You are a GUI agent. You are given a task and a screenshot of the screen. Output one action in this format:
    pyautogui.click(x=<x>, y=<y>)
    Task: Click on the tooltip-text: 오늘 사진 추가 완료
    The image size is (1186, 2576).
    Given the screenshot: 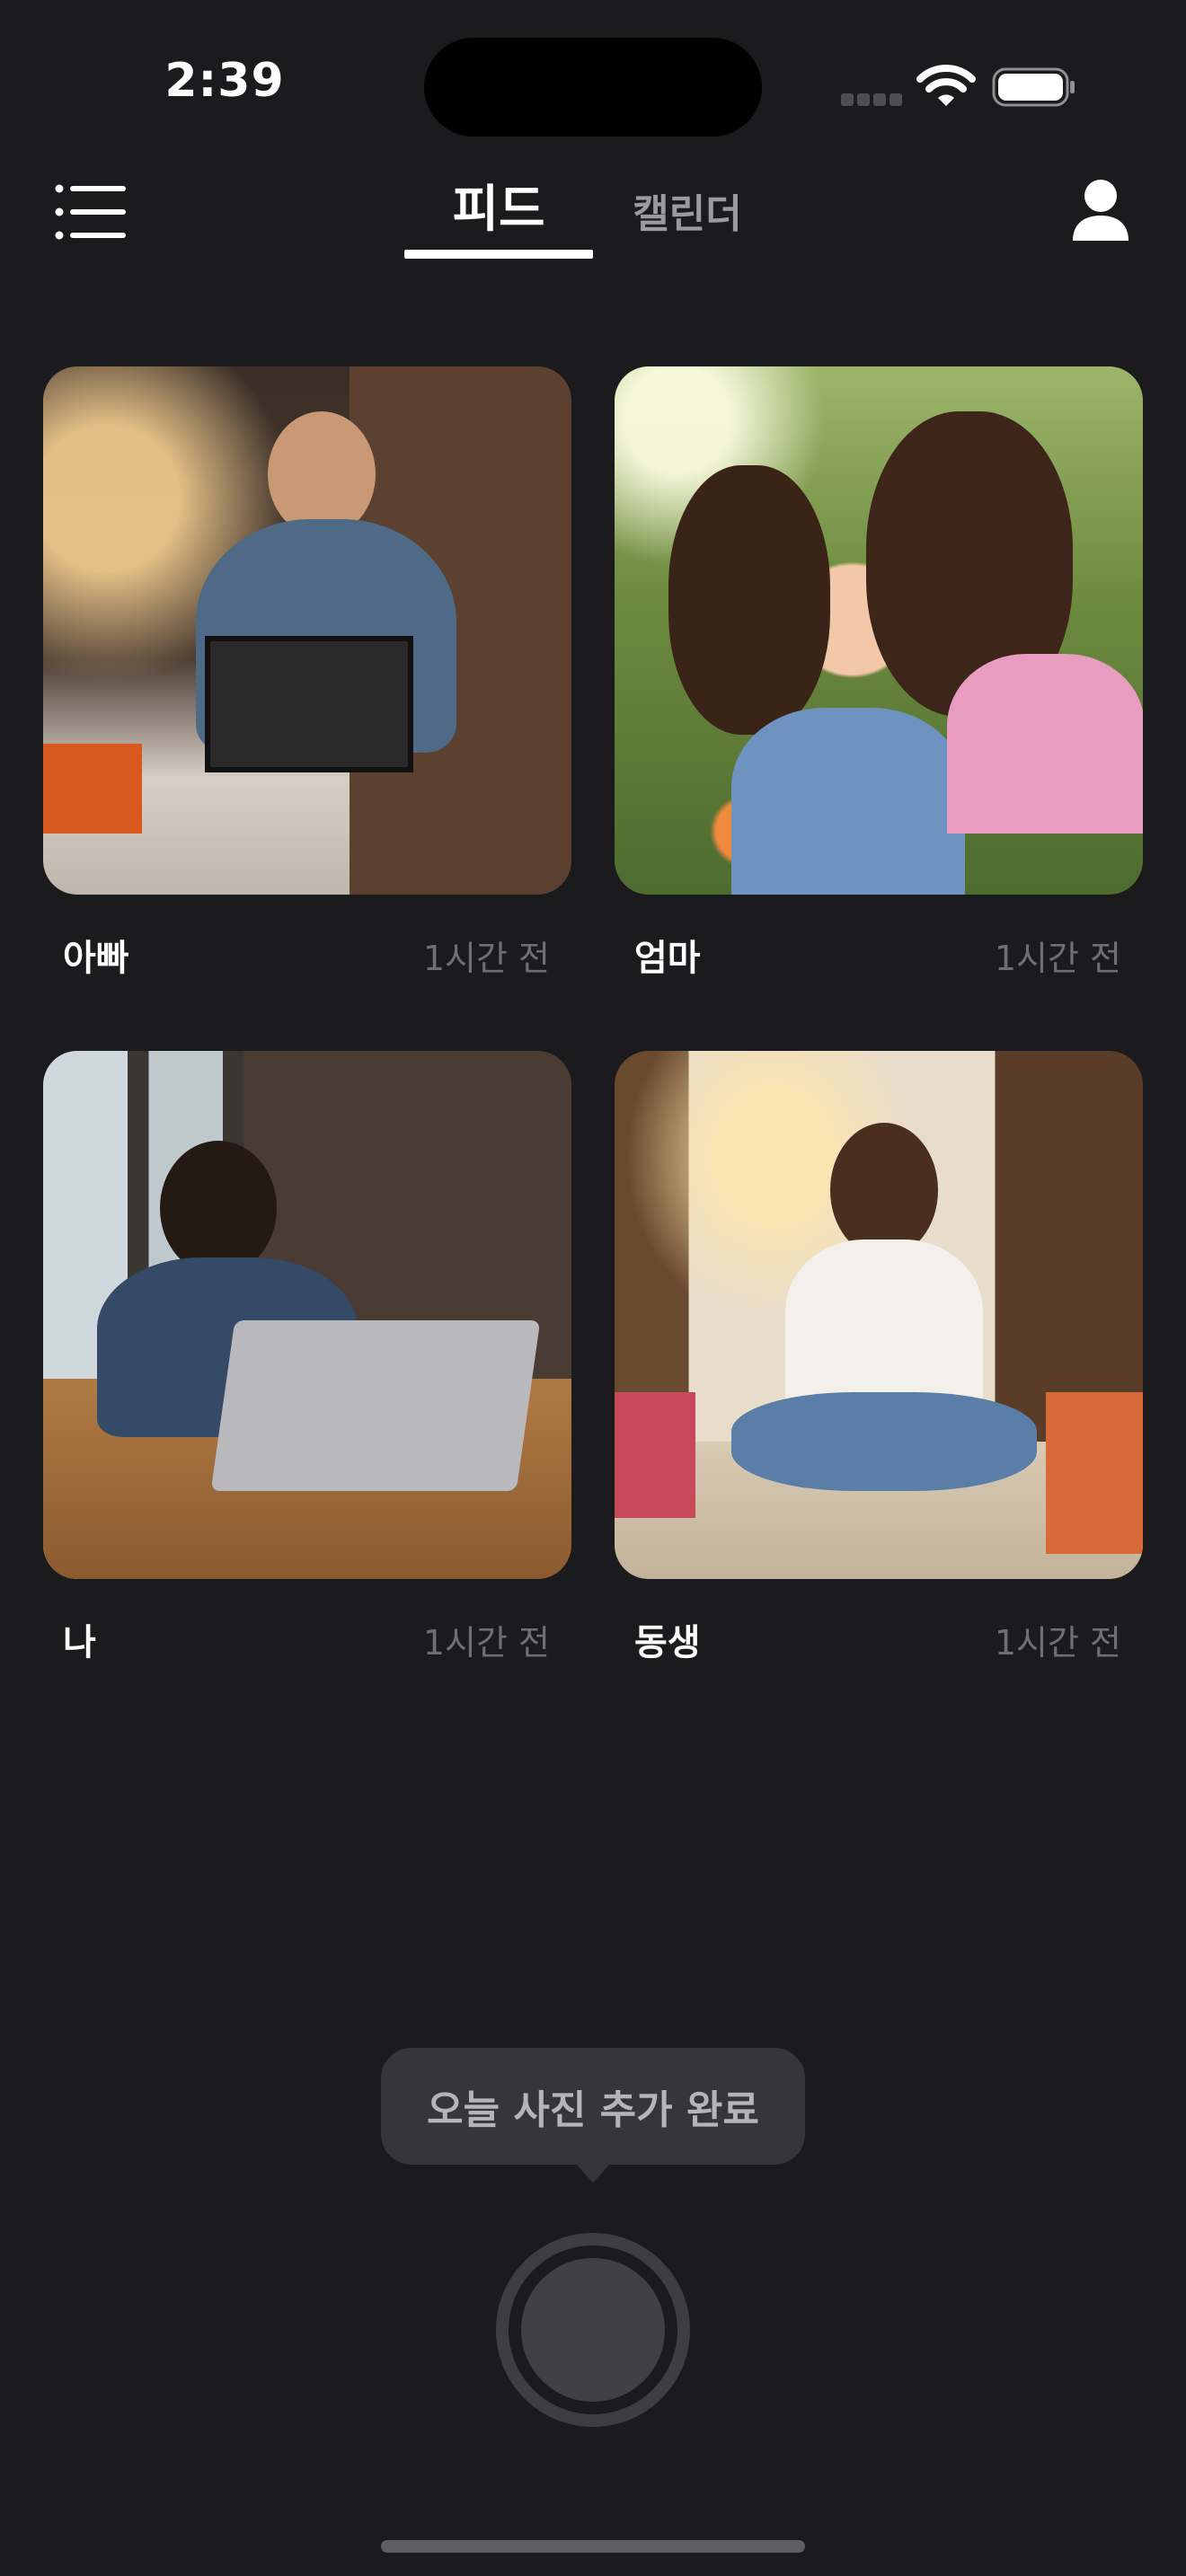 What is the action you would take?
    pyautogui.click(x=593, y=2110)
    